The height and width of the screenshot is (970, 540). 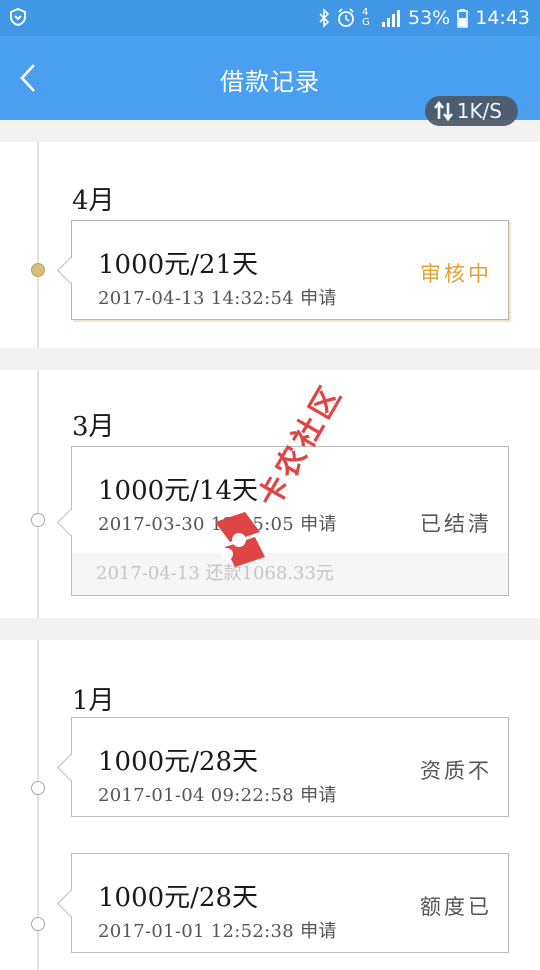 What do you see at coordinates (93, 701) in the screenshot?
I see `month-heading: 1月` at bounding box center [93, 701].